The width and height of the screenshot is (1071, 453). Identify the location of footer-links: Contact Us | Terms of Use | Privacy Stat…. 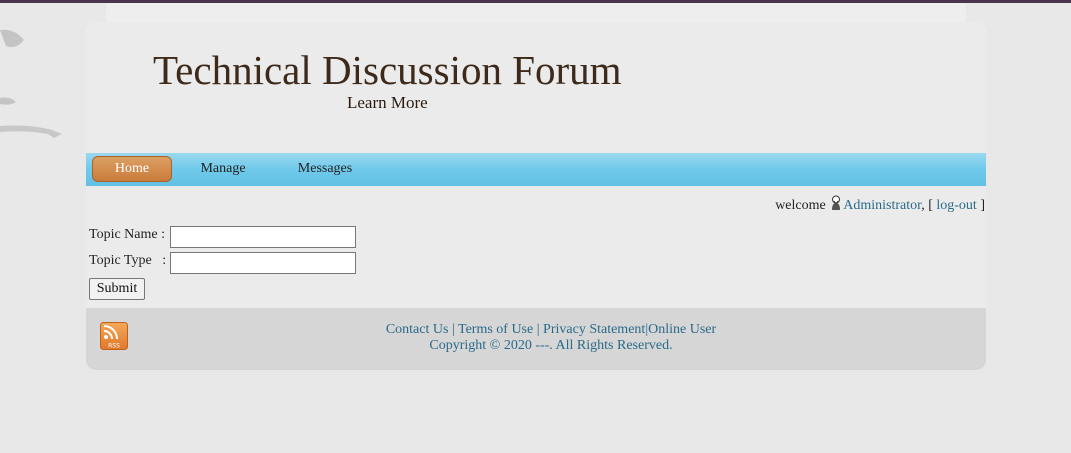
(536, 338).